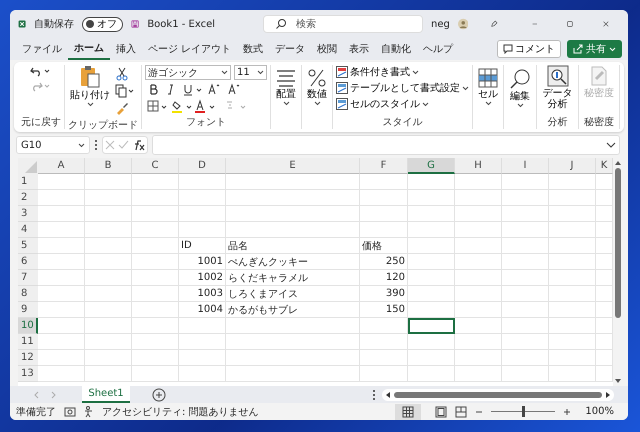 Image resolution: width=640 pixels, height=432 pixels. Describe the element at coordinates (53, 145) in the screenshot. I see `name-box: G10` at that location.